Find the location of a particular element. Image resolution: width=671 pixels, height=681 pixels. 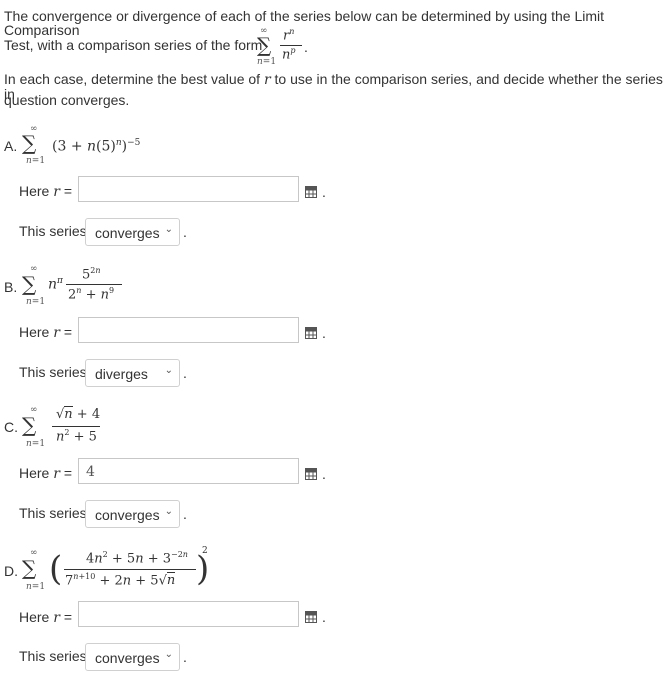

intro-line-4: question converges. is located at coordinates (67, 100).